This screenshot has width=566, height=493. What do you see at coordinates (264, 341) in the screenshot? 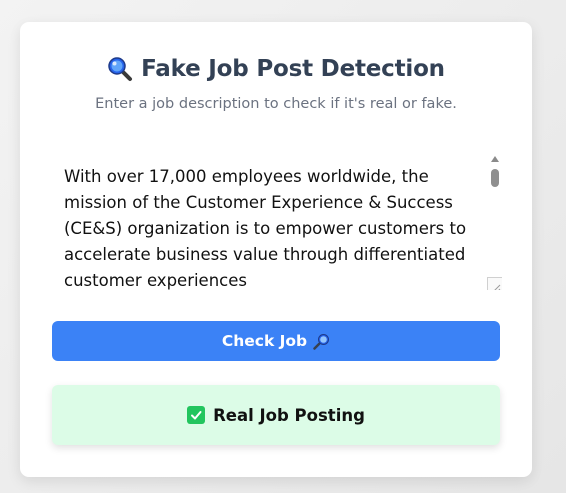
I see `check-job-label: Check Job` at bounding box center [264, 341].